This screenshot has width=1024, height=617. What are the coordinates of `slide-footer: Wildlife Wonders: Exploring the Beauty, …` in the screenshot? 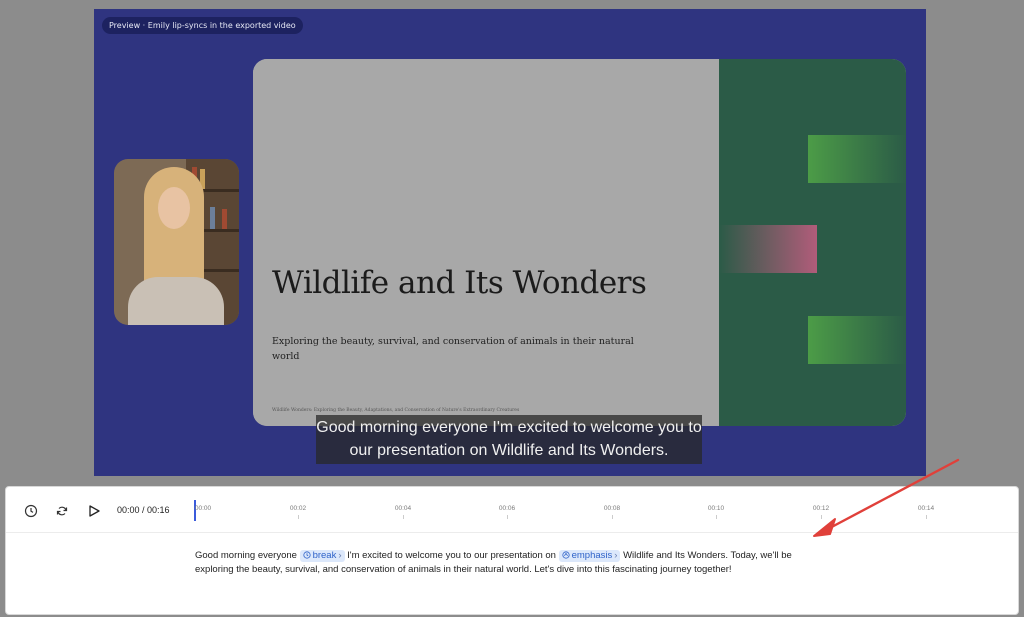 It's located at (396, 410).